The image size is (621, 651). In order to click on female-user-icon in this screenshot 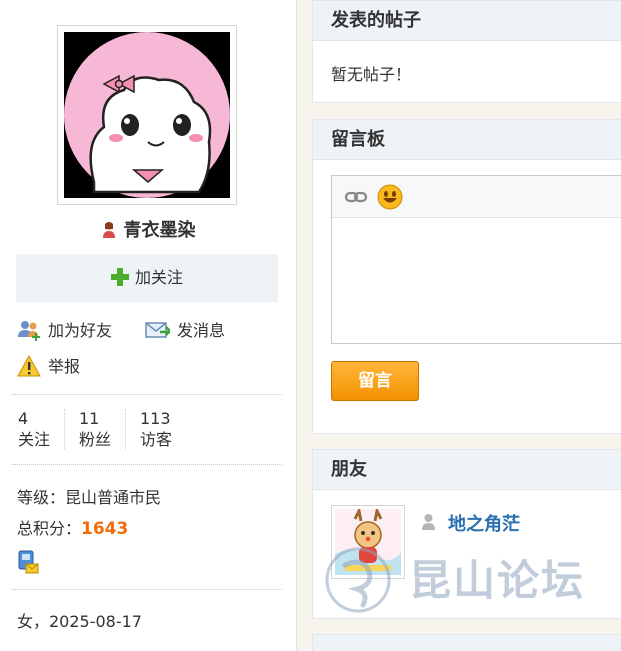, I will do `click(109, 232)`.